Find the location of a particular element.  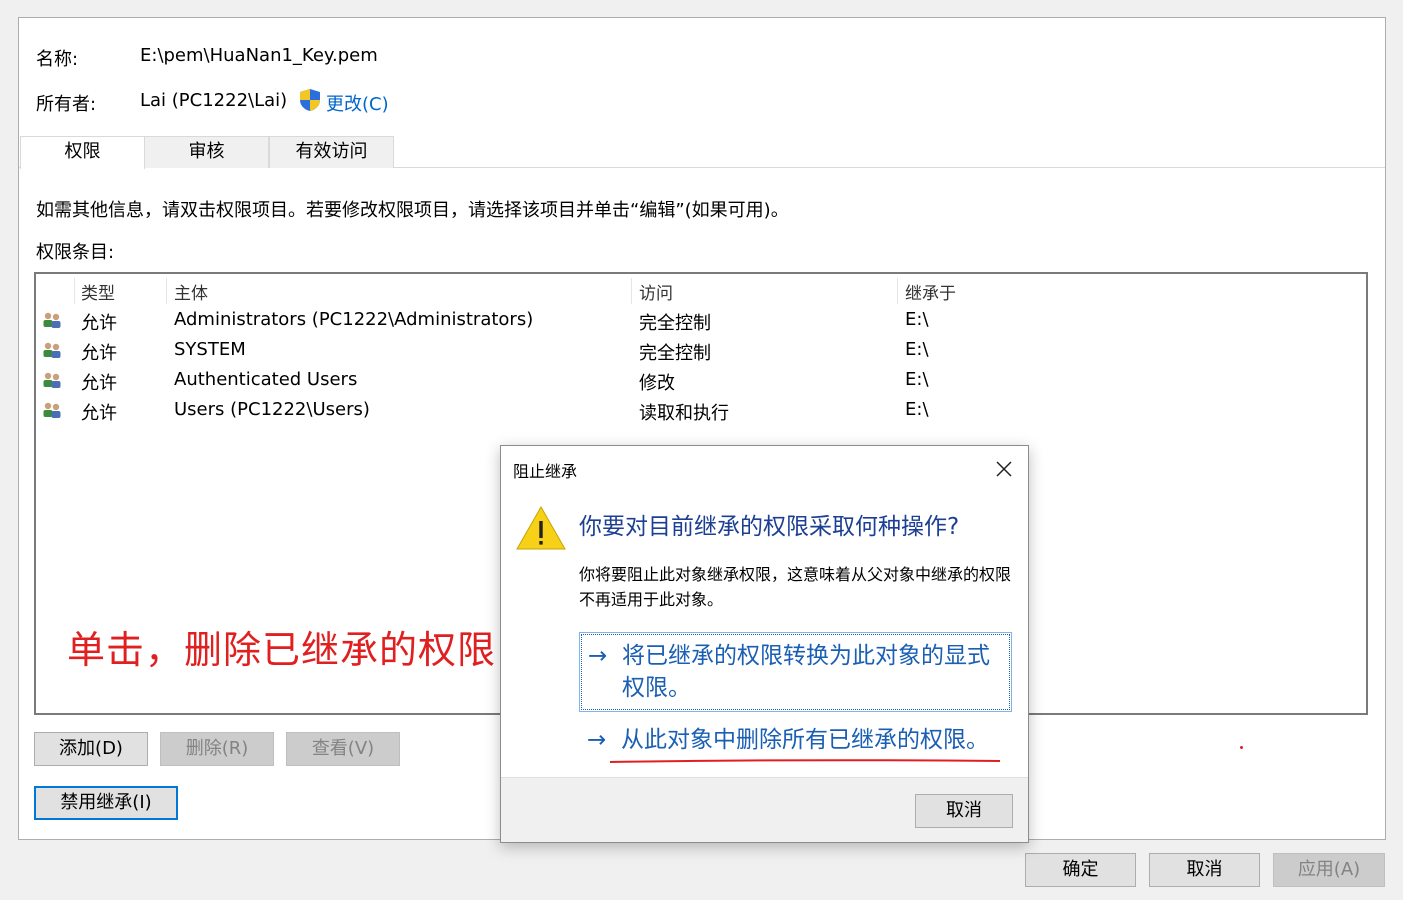

table-row: 允许 SYSTEM 完全控制 E:\ is located at coordinates (701, 351).